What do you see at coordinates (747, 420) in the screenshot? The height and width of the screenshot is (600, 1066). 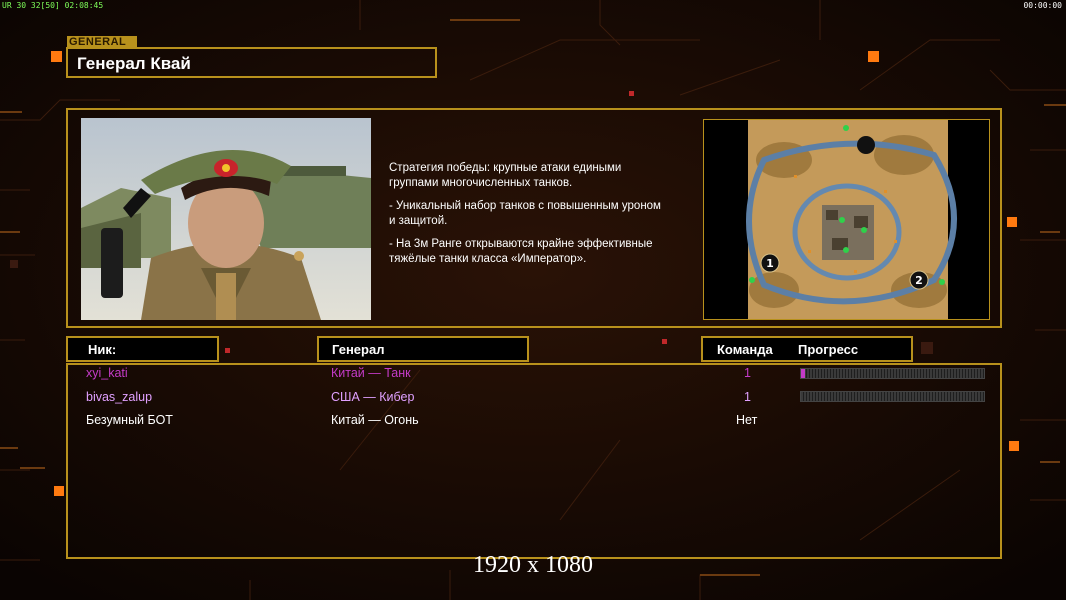 I see `player-team: Нет` at bounding box center [747, 420].